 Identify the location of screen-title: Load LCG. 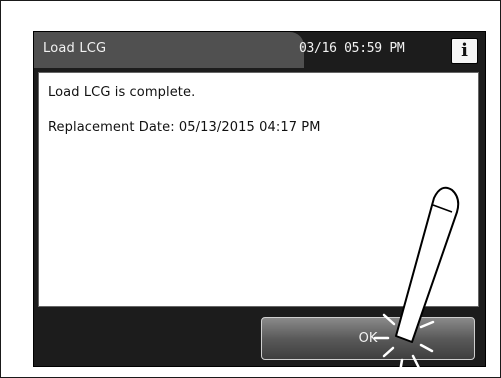
(75, 48).